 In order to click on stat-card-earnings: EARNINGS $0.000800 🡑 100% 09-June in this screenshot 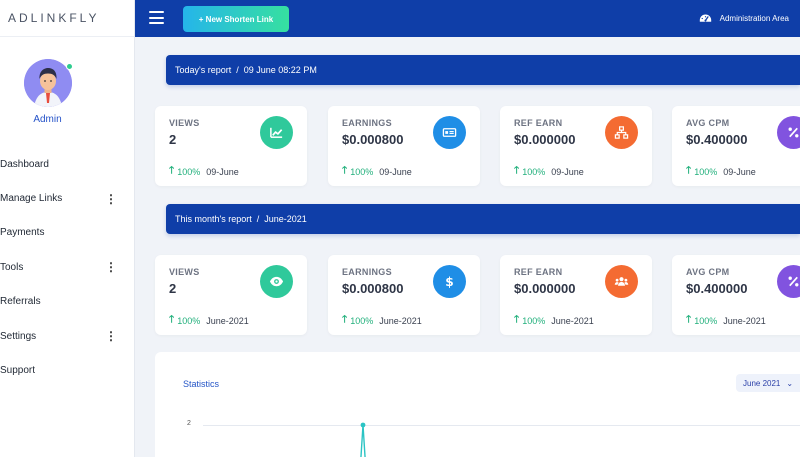, I will do `click(404, 146)`.